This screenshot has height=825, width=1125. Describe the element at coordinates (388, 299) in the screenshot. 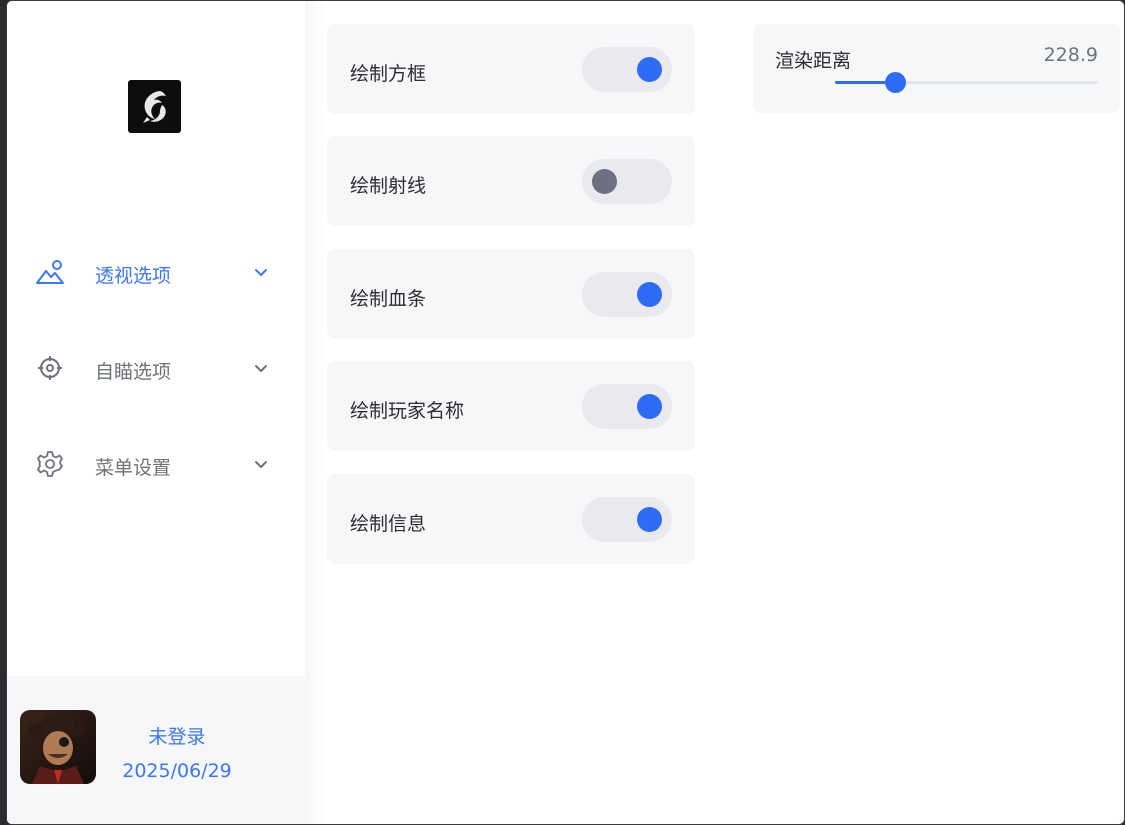

I see `option-label: 绘制血条` at that location.